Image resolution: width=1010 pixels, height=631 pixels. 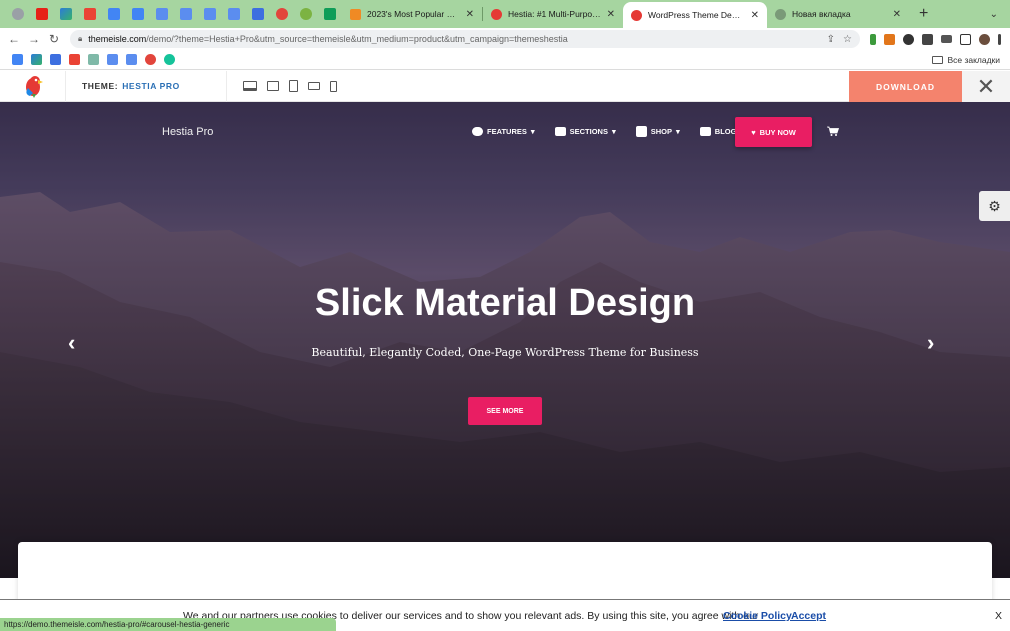 I want to click on heart-icon: ♥, so click(x=753, y=132).